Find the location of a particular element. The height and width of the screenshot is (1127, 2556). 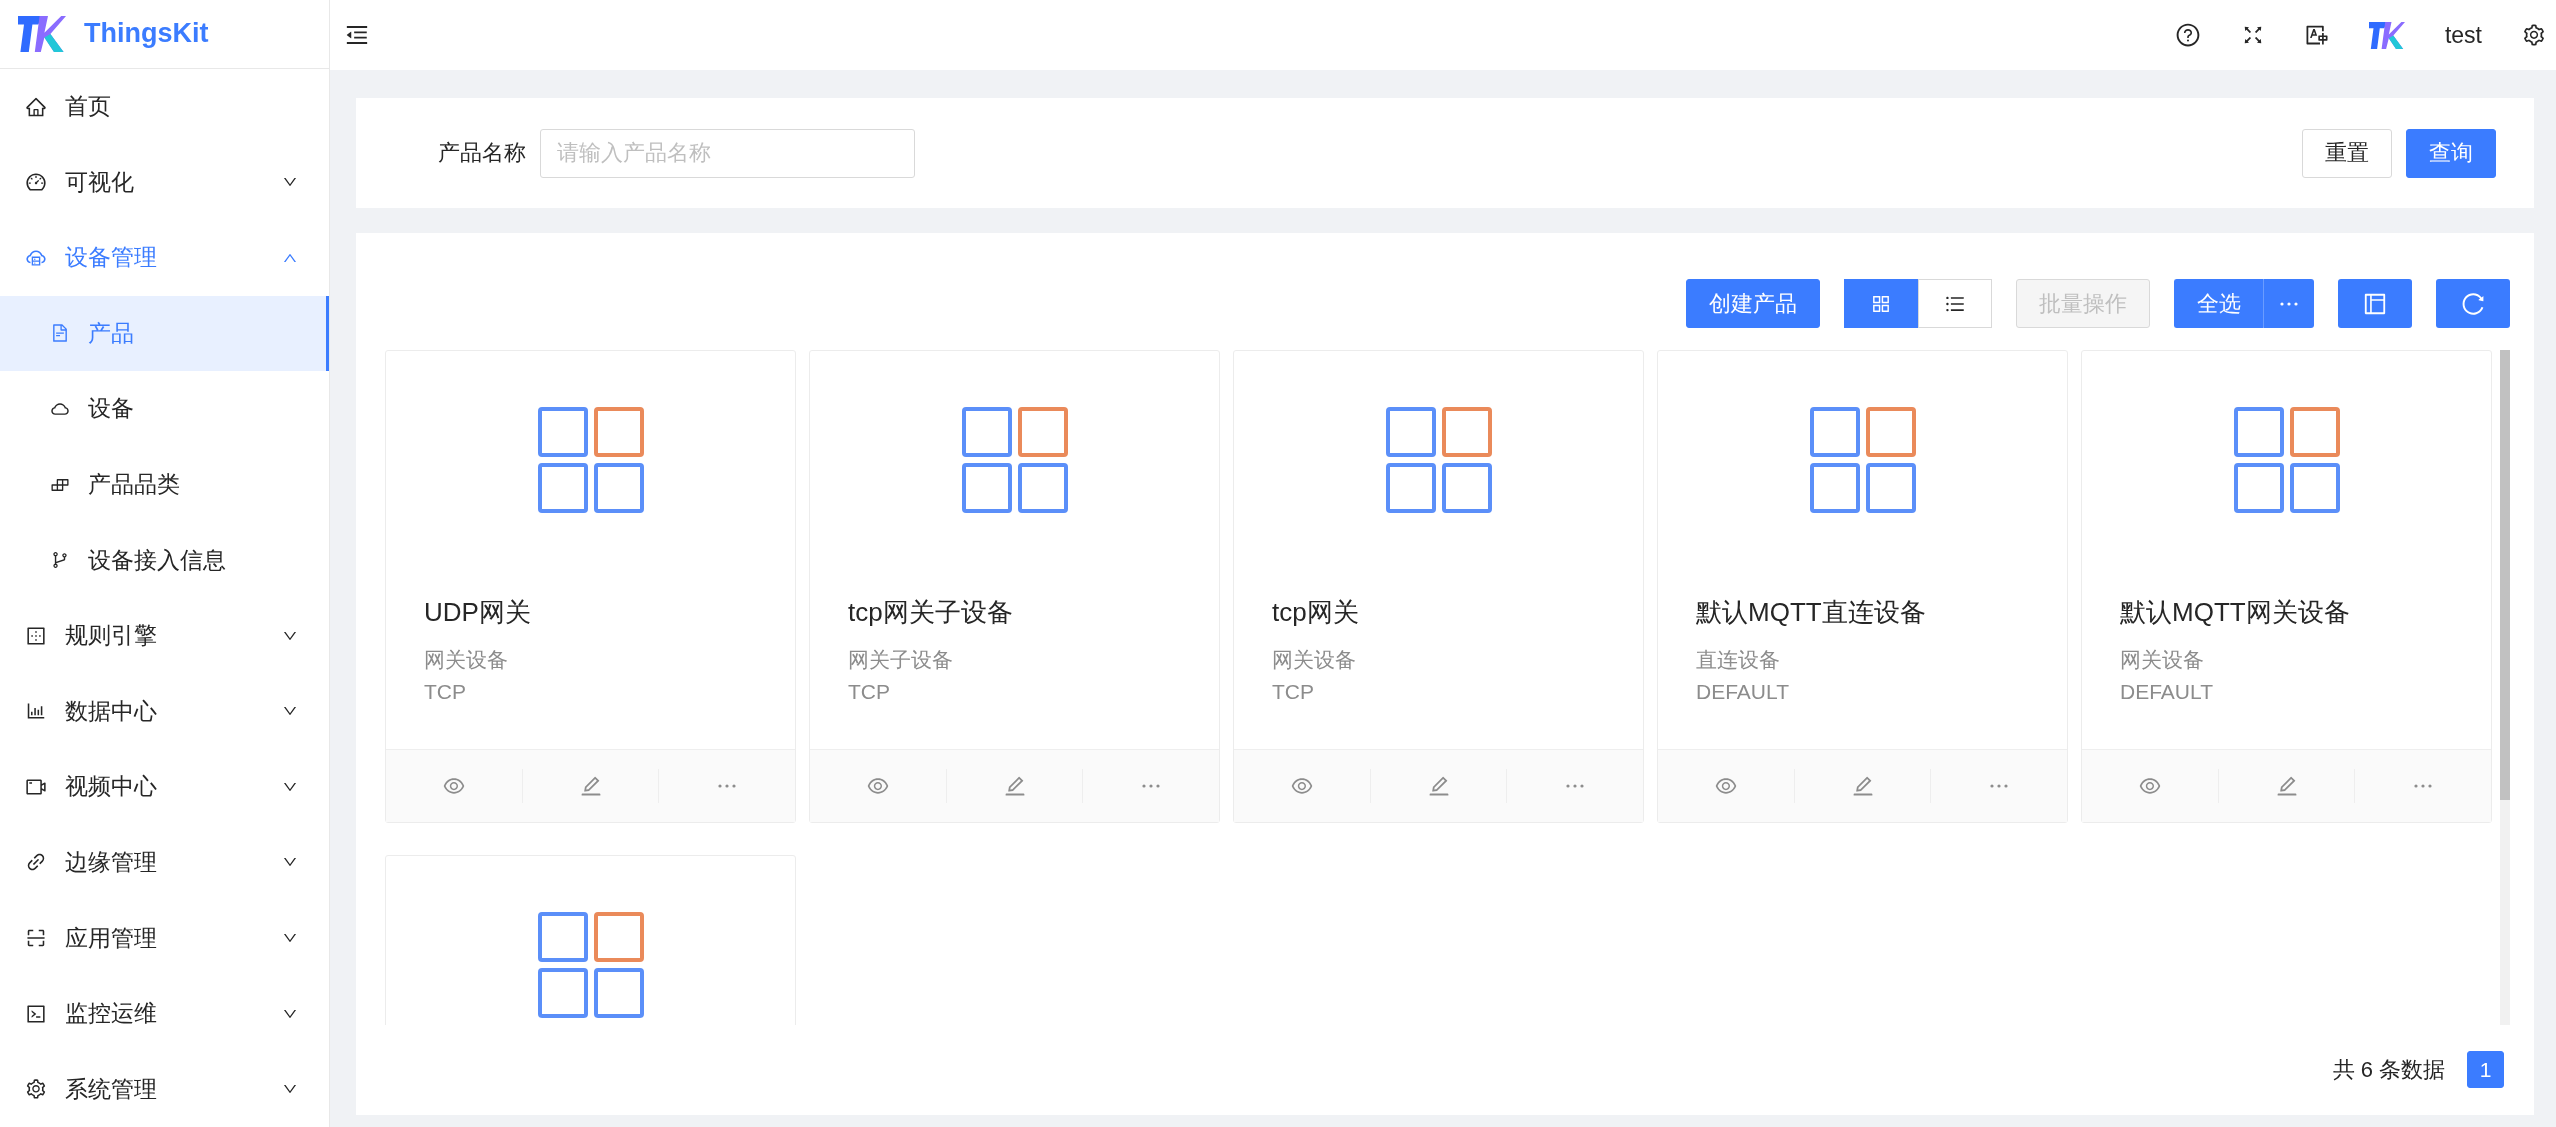

product-name: tcp网关 is located at coordinates (1316, 612).